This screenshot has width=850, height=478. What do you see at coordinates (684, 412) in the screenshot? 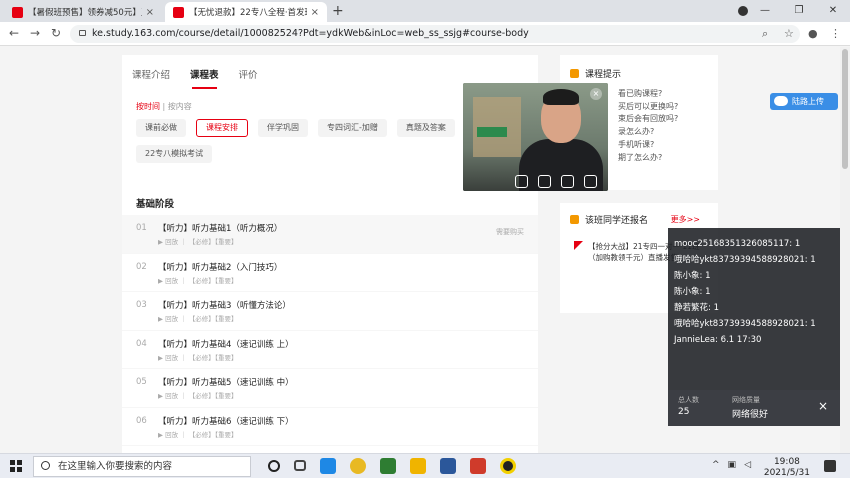
I see `total-value: 25` at bounding box center [684, 412].